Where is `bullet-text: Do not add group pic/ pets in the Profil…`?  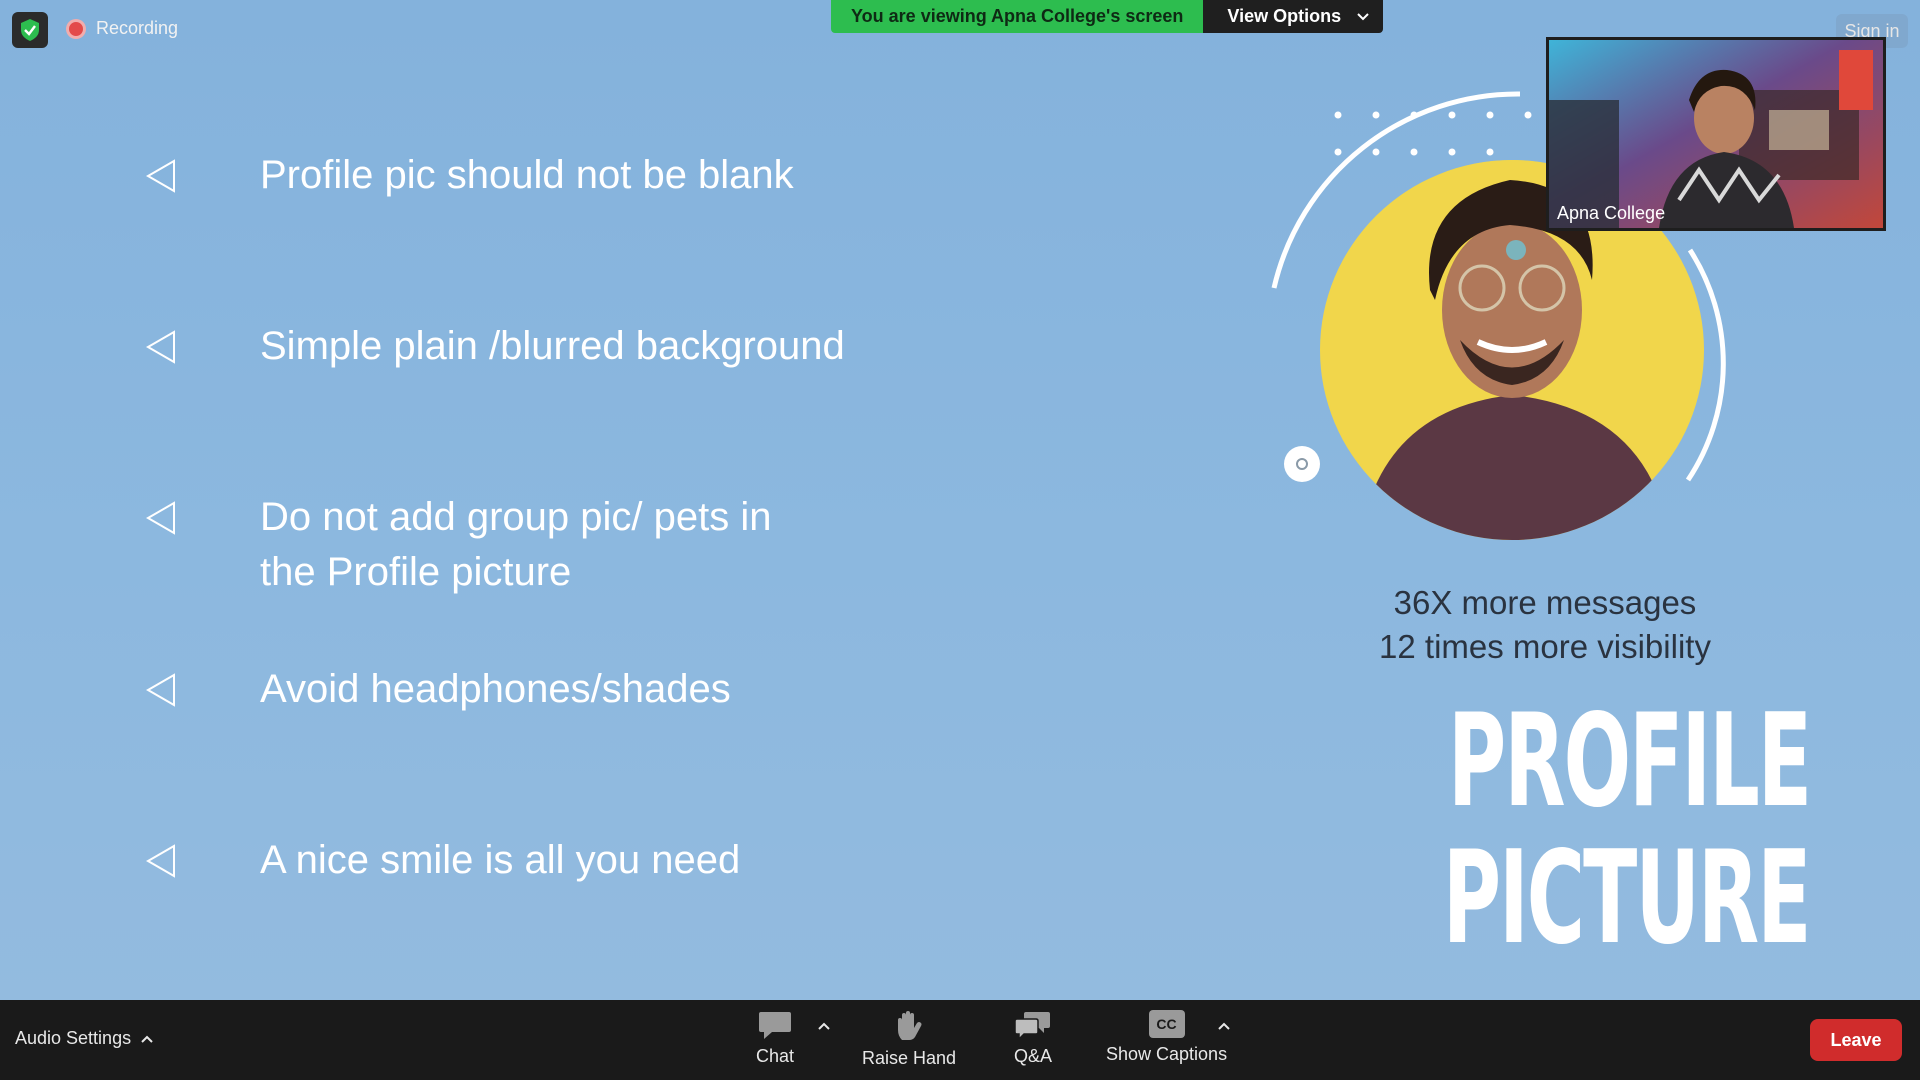
bullet-text: Do not add group pic/ pets in the Profil… is located at coordinates (516, 544).